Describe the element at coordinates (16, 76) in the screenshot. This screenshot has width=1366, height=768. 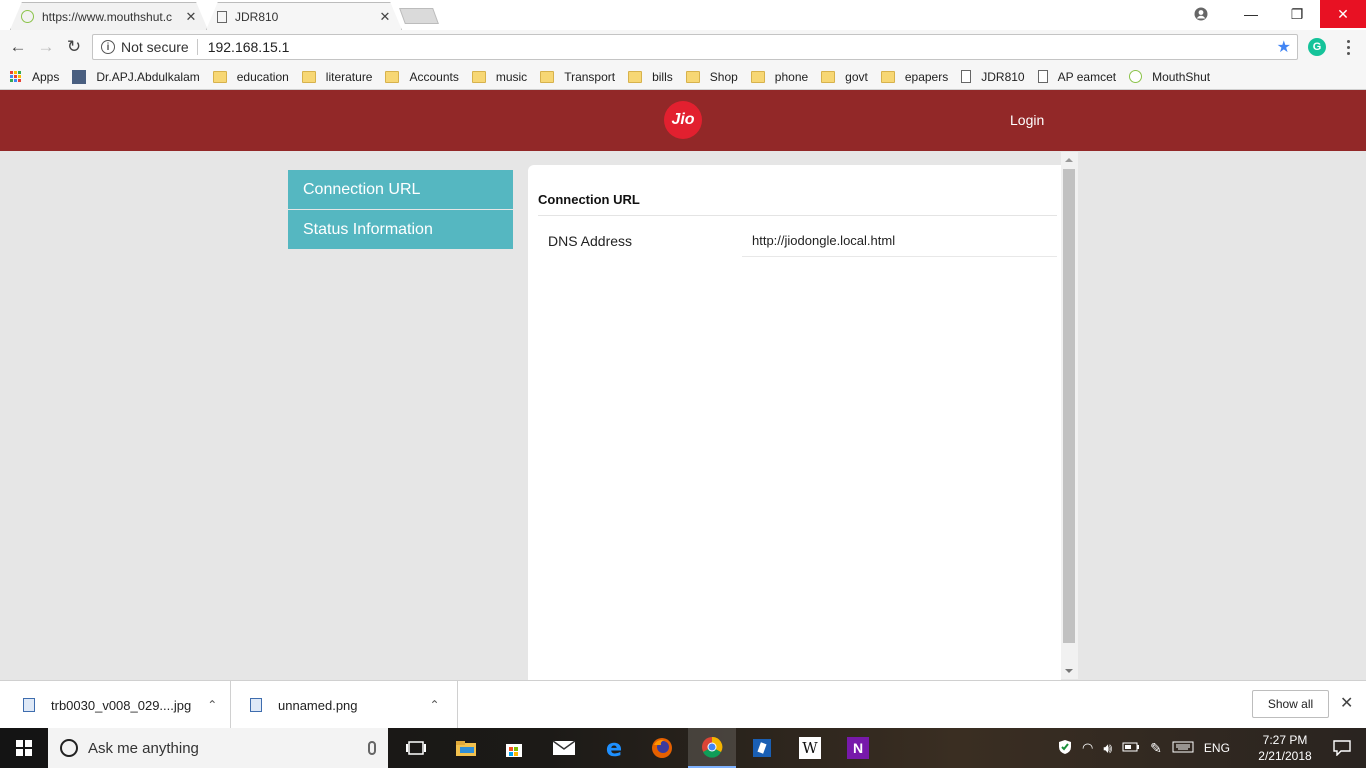
I see `apps-icon` at that location.